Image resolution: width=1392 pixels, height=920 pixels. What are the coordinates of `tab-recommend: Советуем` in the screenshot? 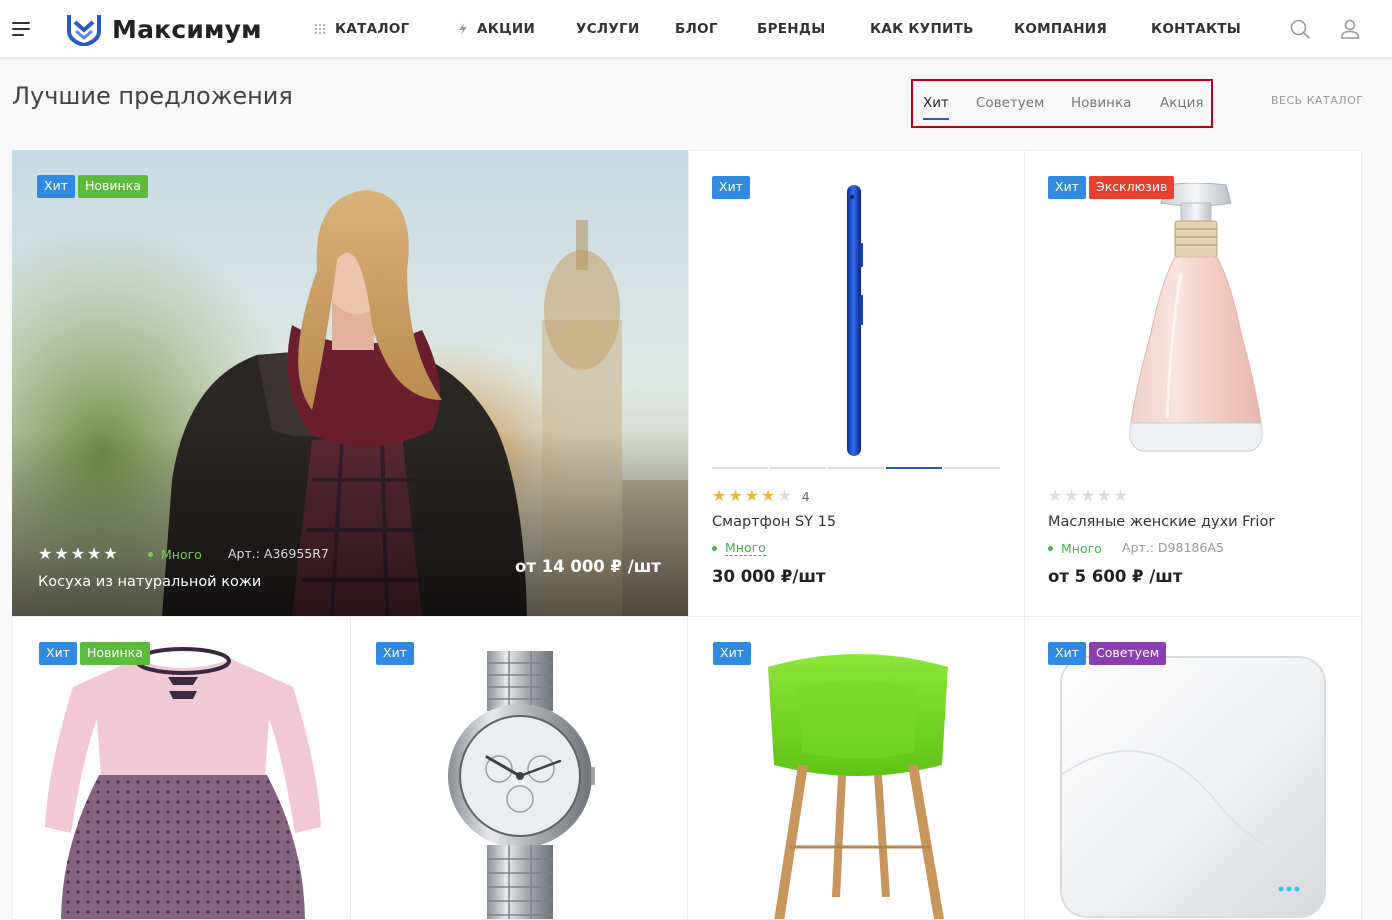 It's located at (1010, 103).